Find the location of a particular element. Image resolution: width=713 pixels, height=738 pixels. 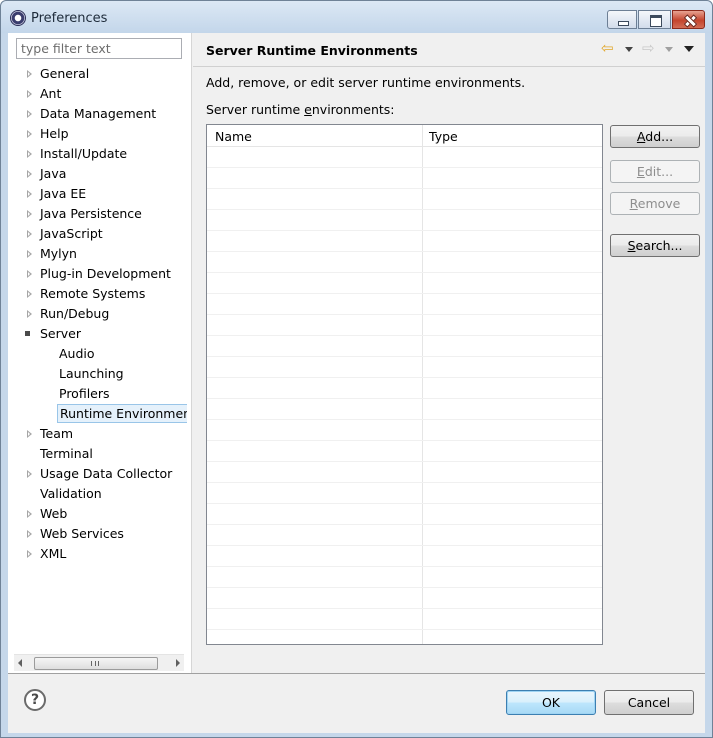

tree-item-usage-data-collector: Usage Data Collector is located at coordinates (99, 474).